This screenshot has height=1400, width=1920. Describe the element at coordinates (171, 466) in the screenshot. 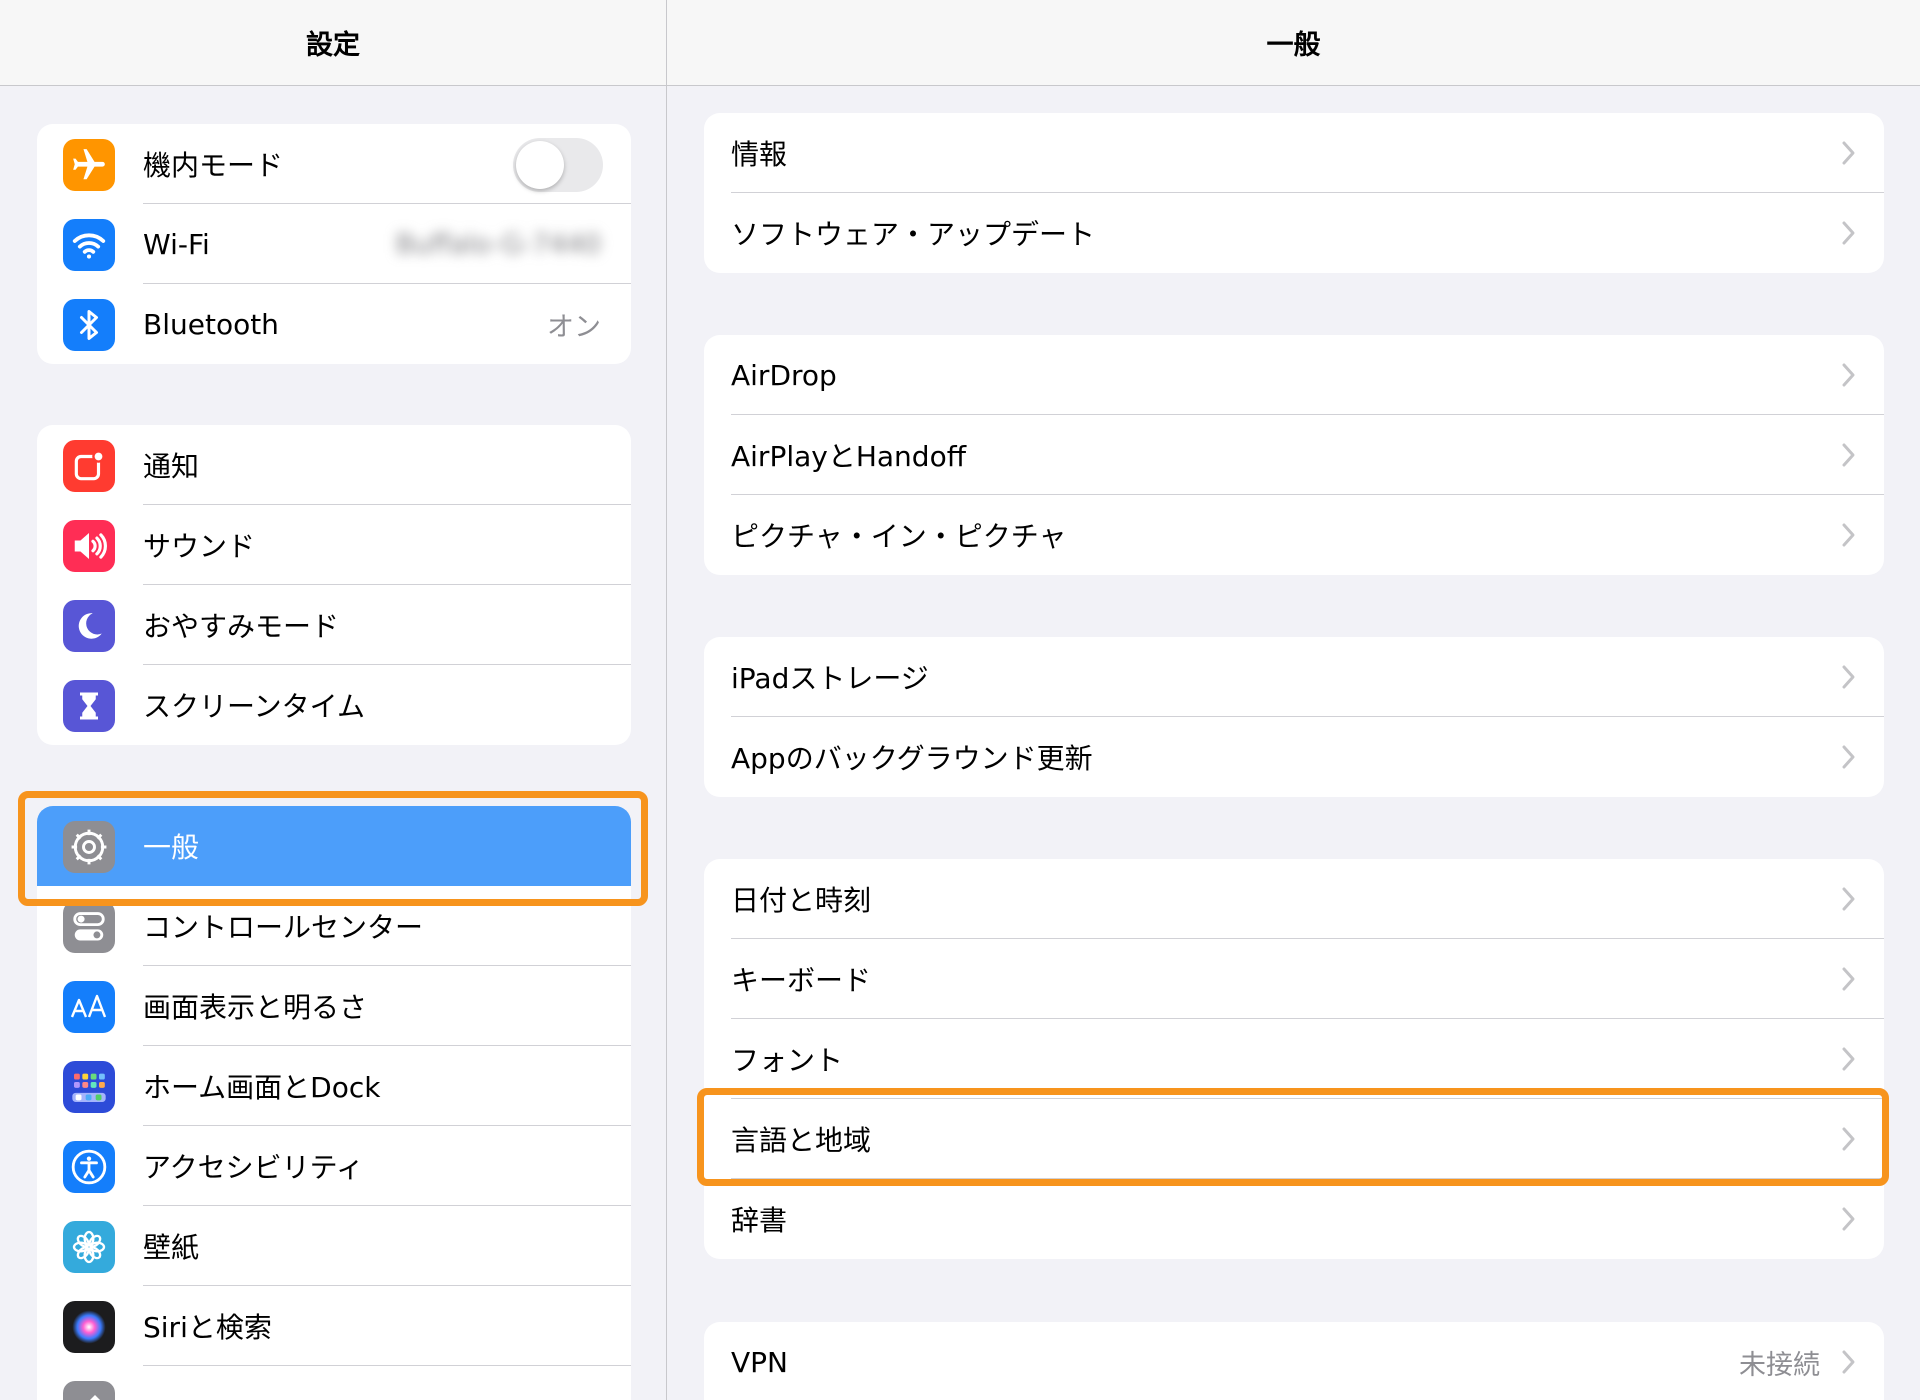

I see `sidebar-item-label: 通知` at that location.